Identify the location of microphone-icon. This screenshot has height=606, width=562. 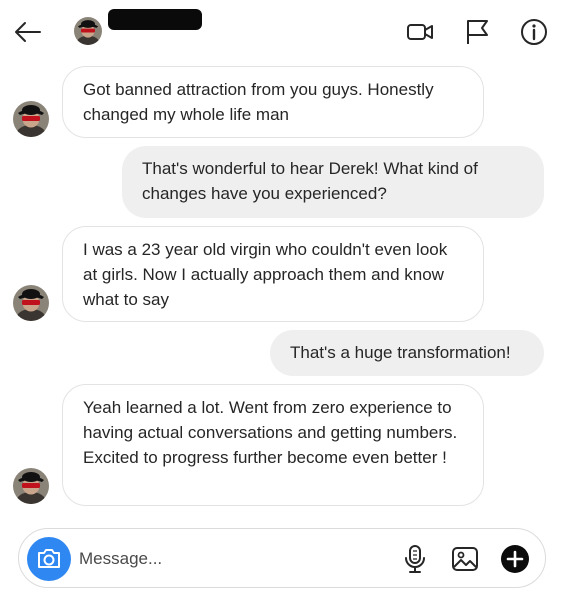
(415, 559).